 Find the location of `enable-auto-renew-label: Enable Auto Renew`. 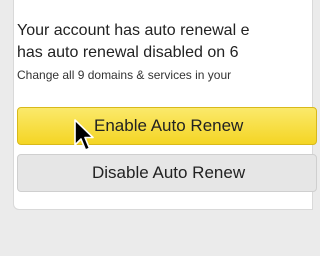

enable-auto-renew-label: Enable Auto Renew is located at coordinates (169, 125).